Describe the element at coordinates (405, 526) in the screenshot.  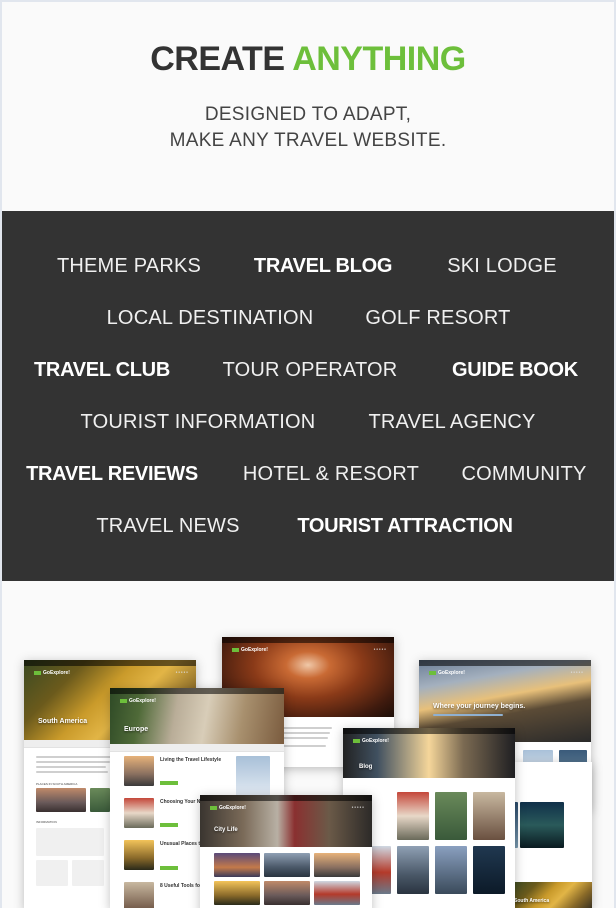
I see `tag-tourist-attraction: TOURIST ATTRACTION` at that location.